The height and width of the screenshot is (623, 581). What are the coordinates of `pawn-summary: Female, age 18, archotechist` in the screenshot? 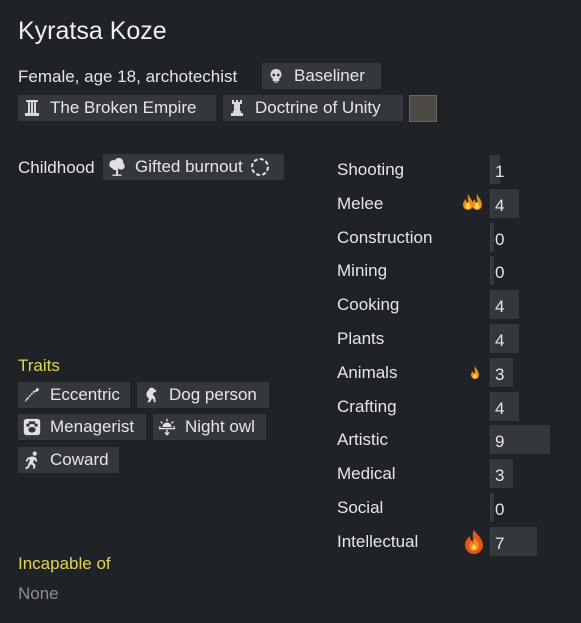 It's located at (128, 76).